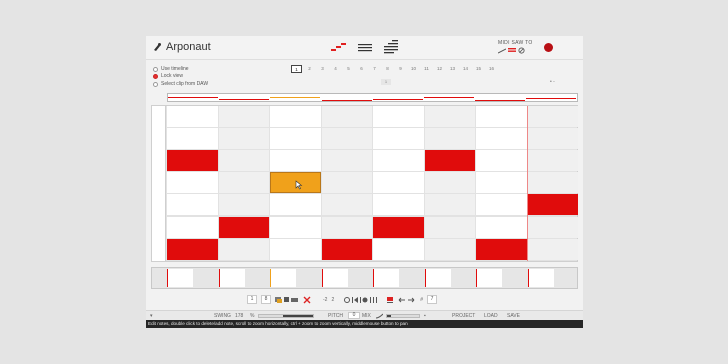  What do you see at coordinates (180, 84) in the screenshot?
I see `option-select-clip: Select clip from DAW` at bounding box center [180, 84].